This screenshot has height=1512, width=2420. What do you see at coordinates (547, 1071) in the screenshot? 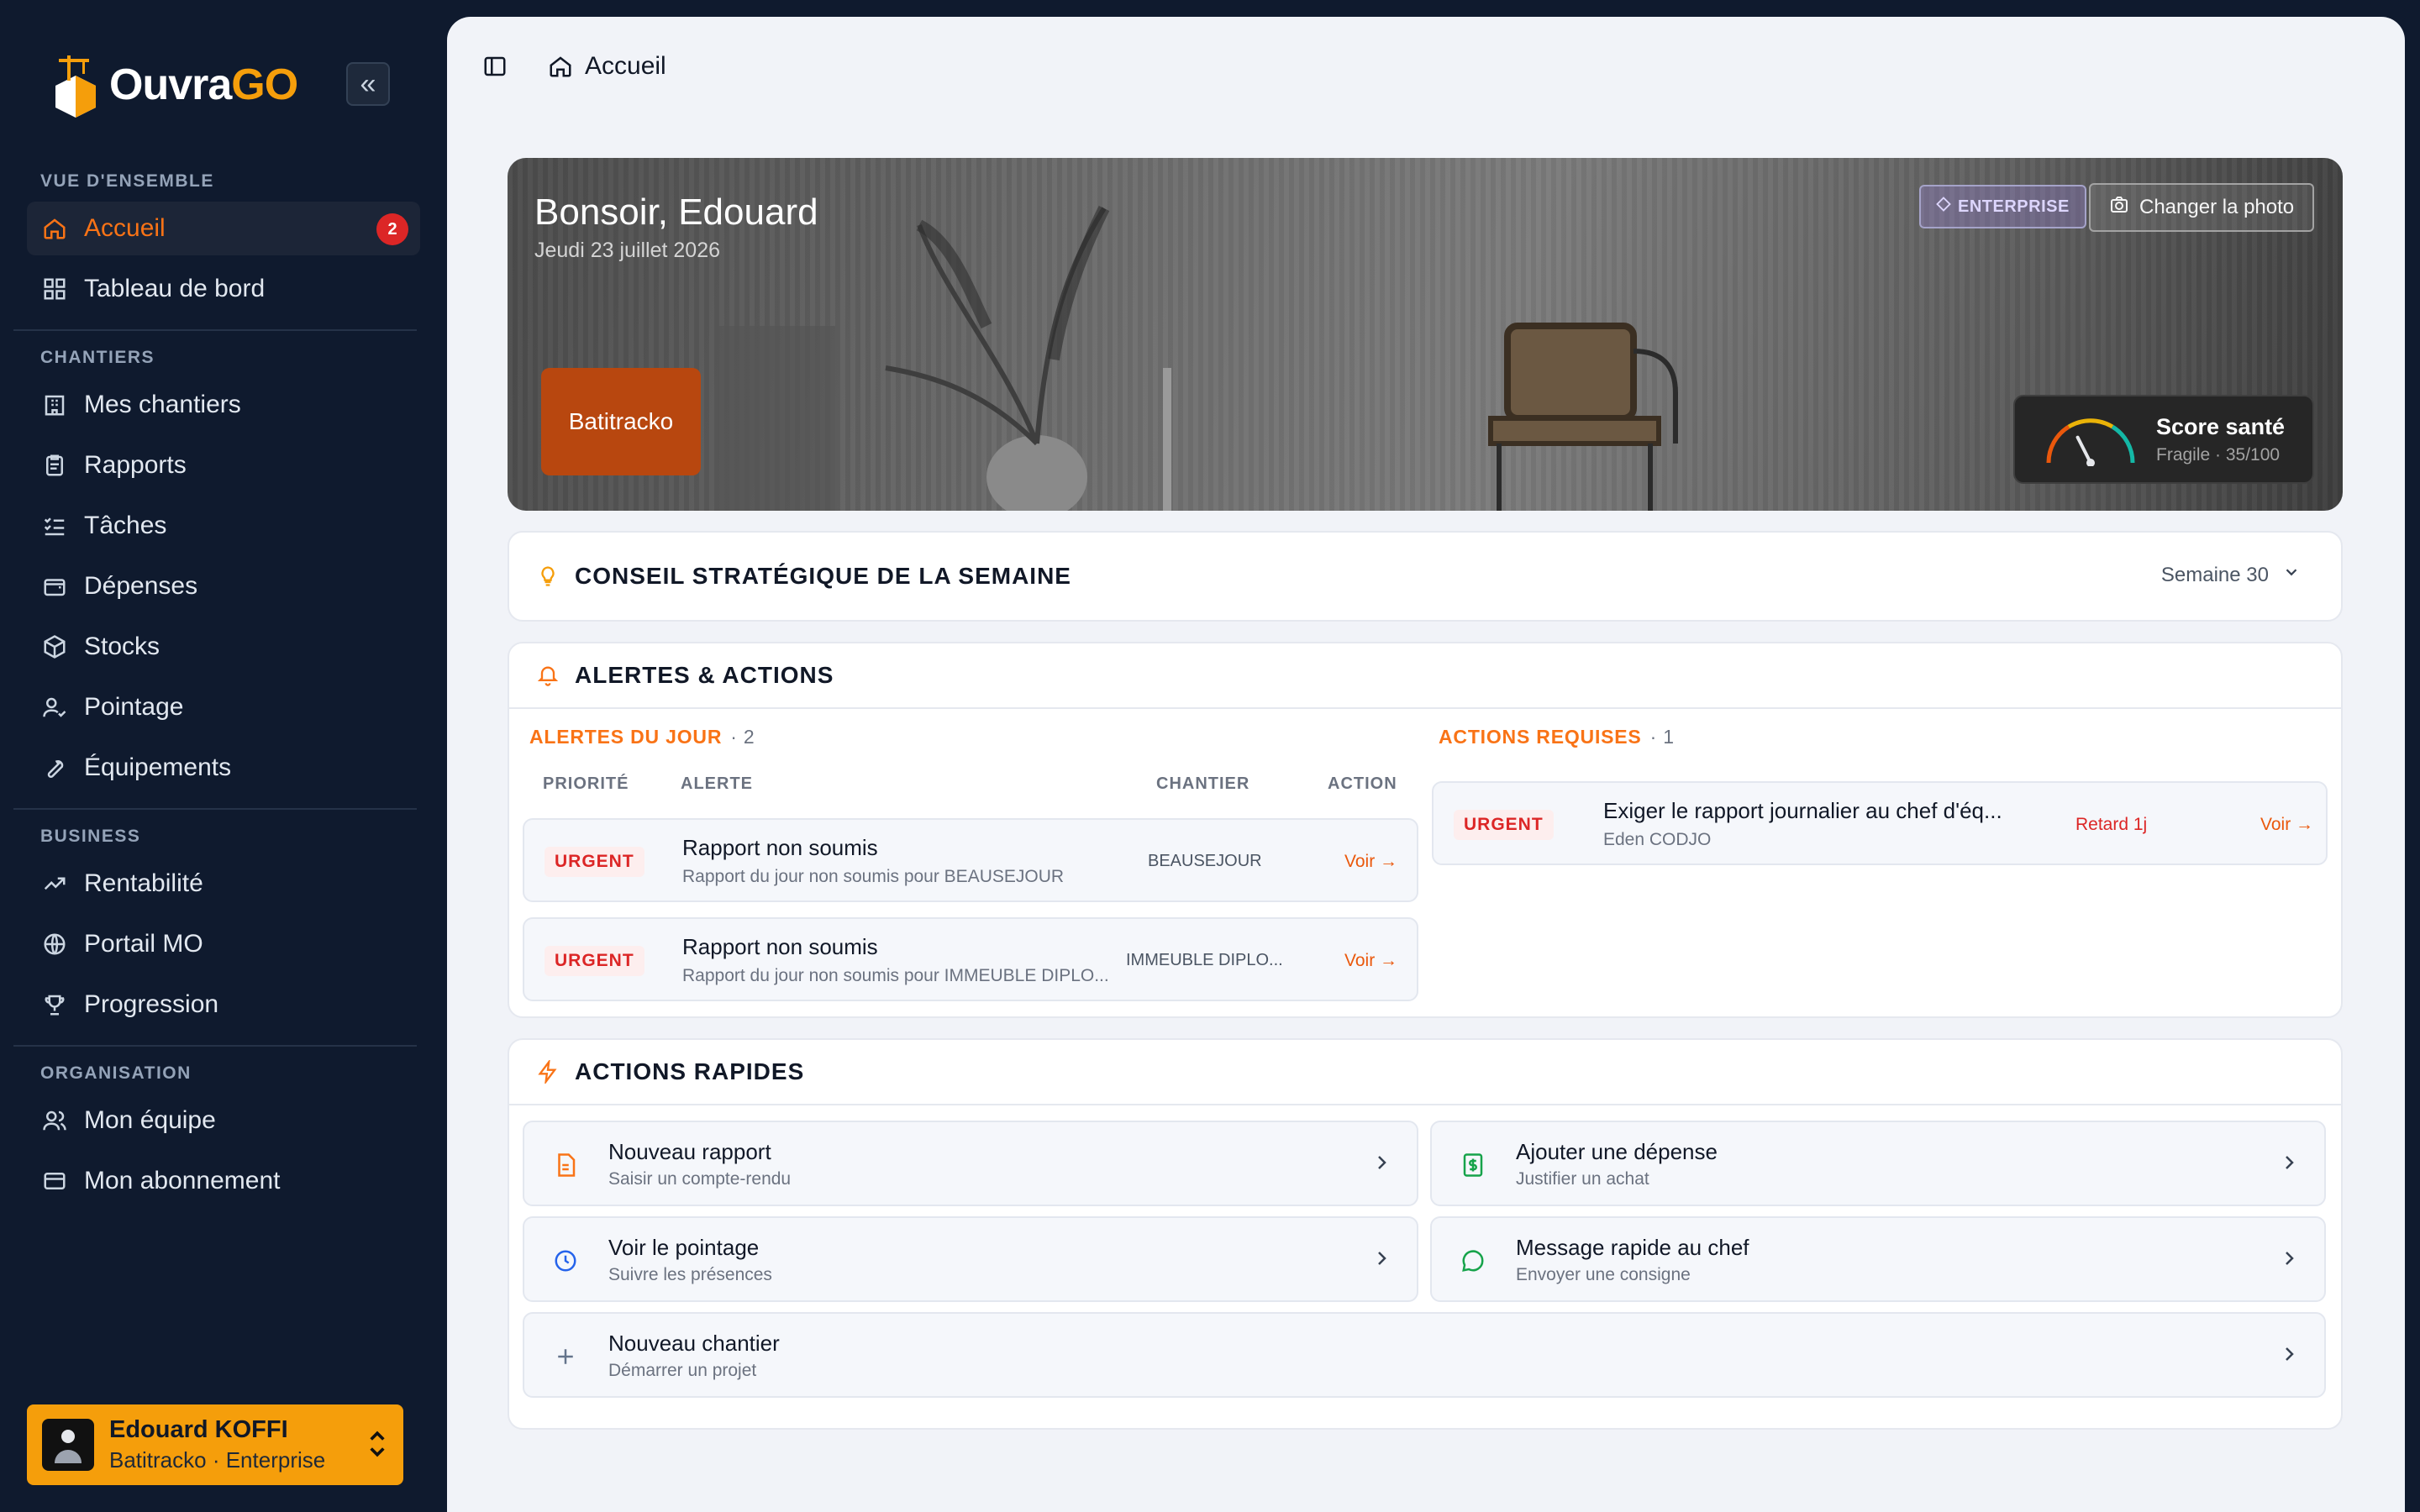
I see `lightning-icon` at bounding box center [547, 1071].